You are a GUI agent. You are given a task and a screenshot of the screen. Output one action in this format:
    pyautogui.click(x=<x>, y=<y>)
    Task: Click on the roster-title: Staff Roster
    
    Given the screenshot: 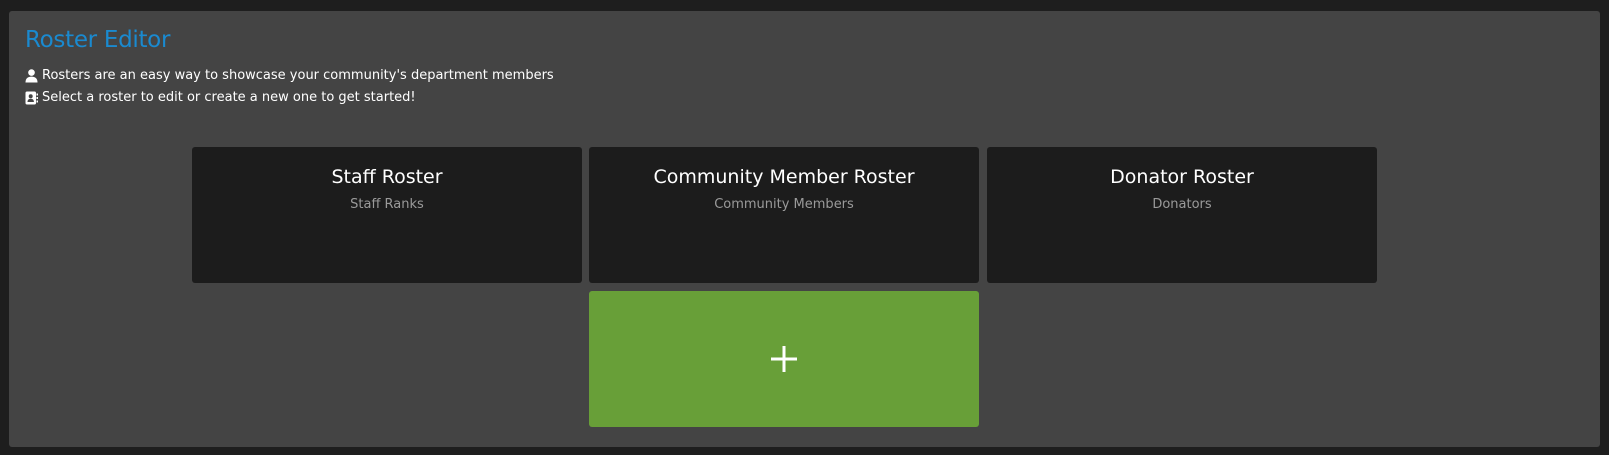 What is the action you would take?
    pyautogui.click(x=387, y=177)
    